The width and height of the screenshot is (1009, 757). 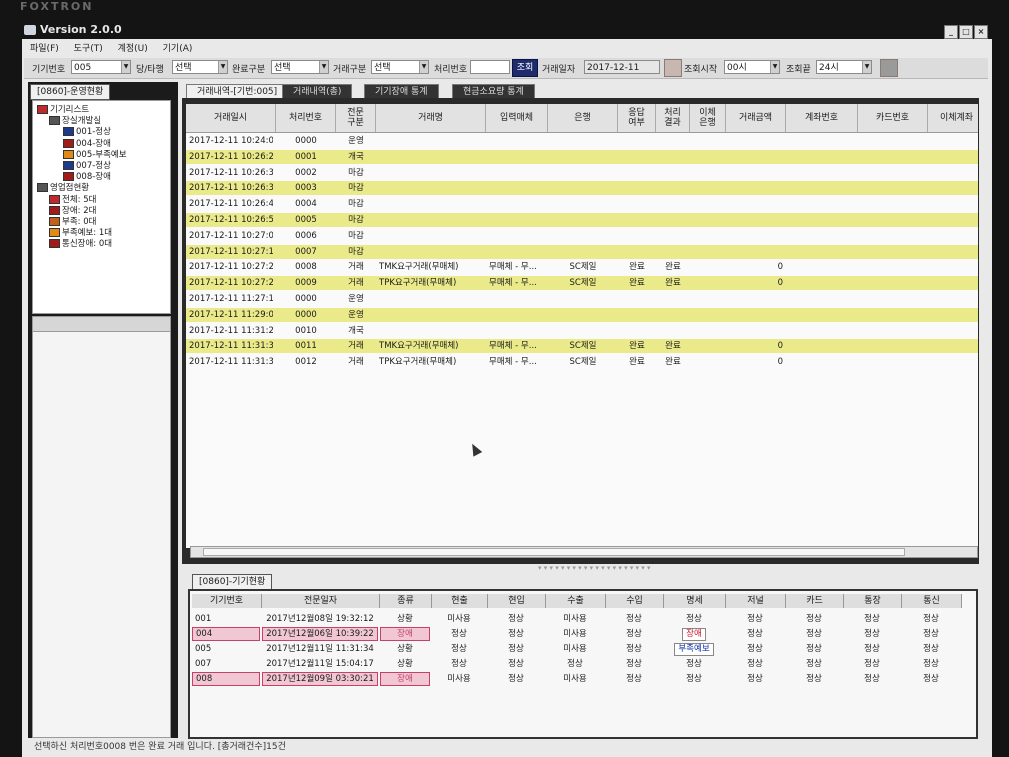 I want to click on grid-cell: 0009, so click(x=306, y=283).